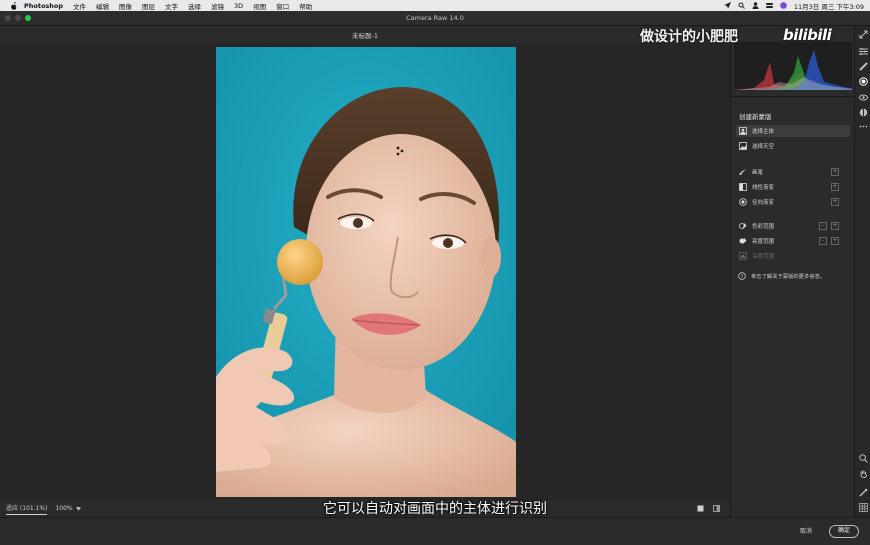 The width and height of the screenshot is (870, 545). I want to click on menu-view: 视图, so click(259, 6).